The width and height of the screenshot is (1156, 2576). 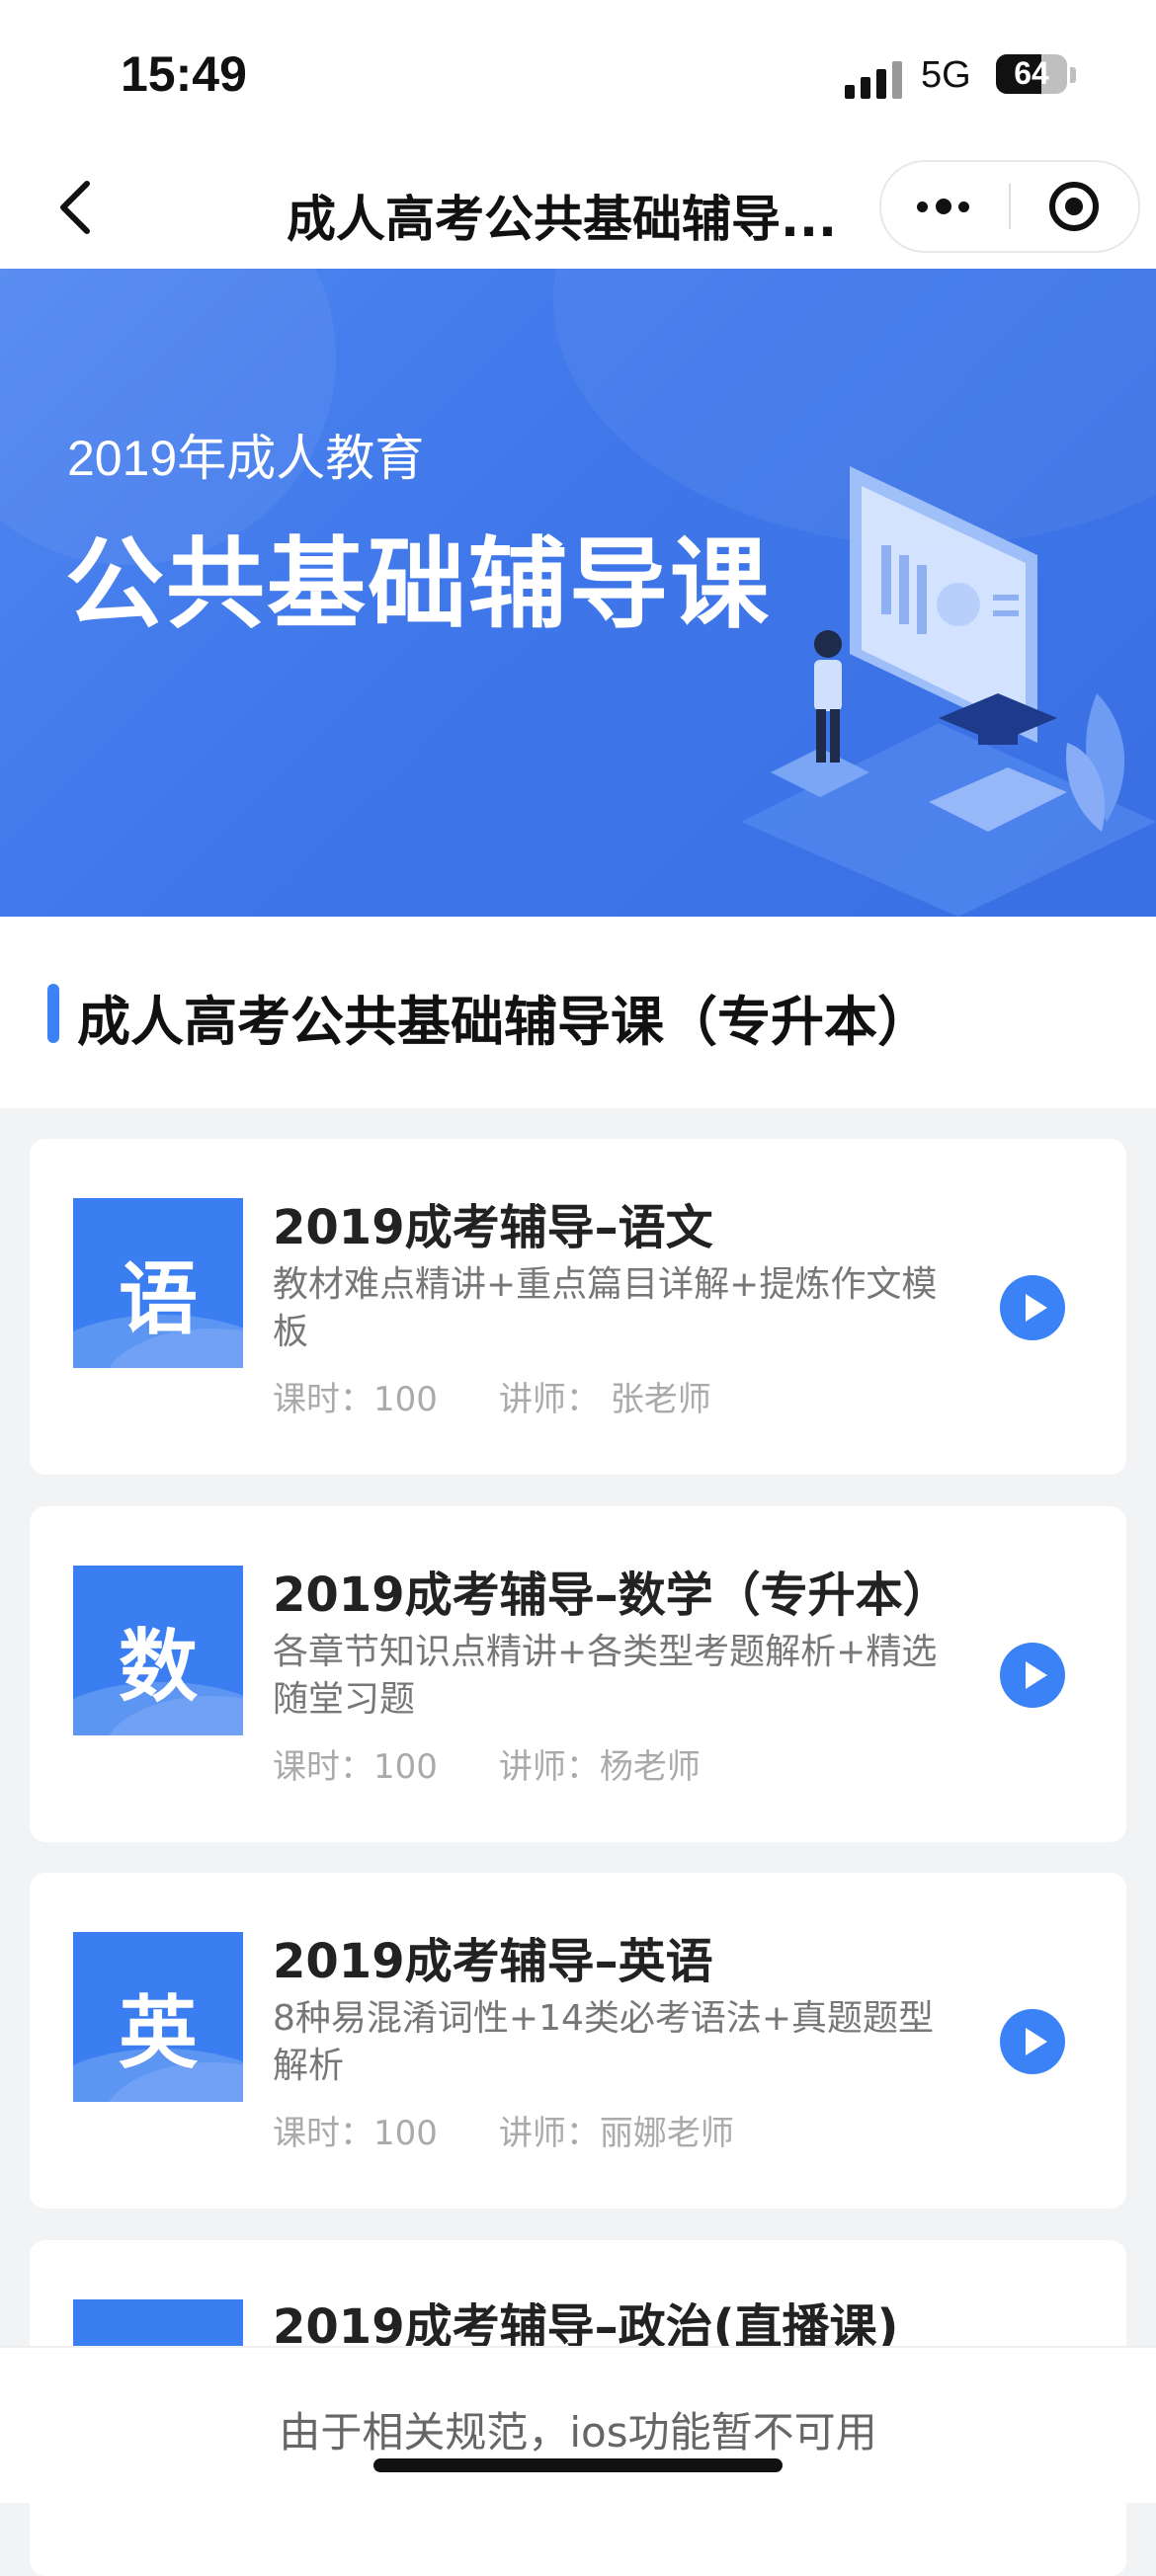 What do you see at coordinates (946, 75) in the screenshot?
I see `network-type: 5G` at bounding box center [946, 75].